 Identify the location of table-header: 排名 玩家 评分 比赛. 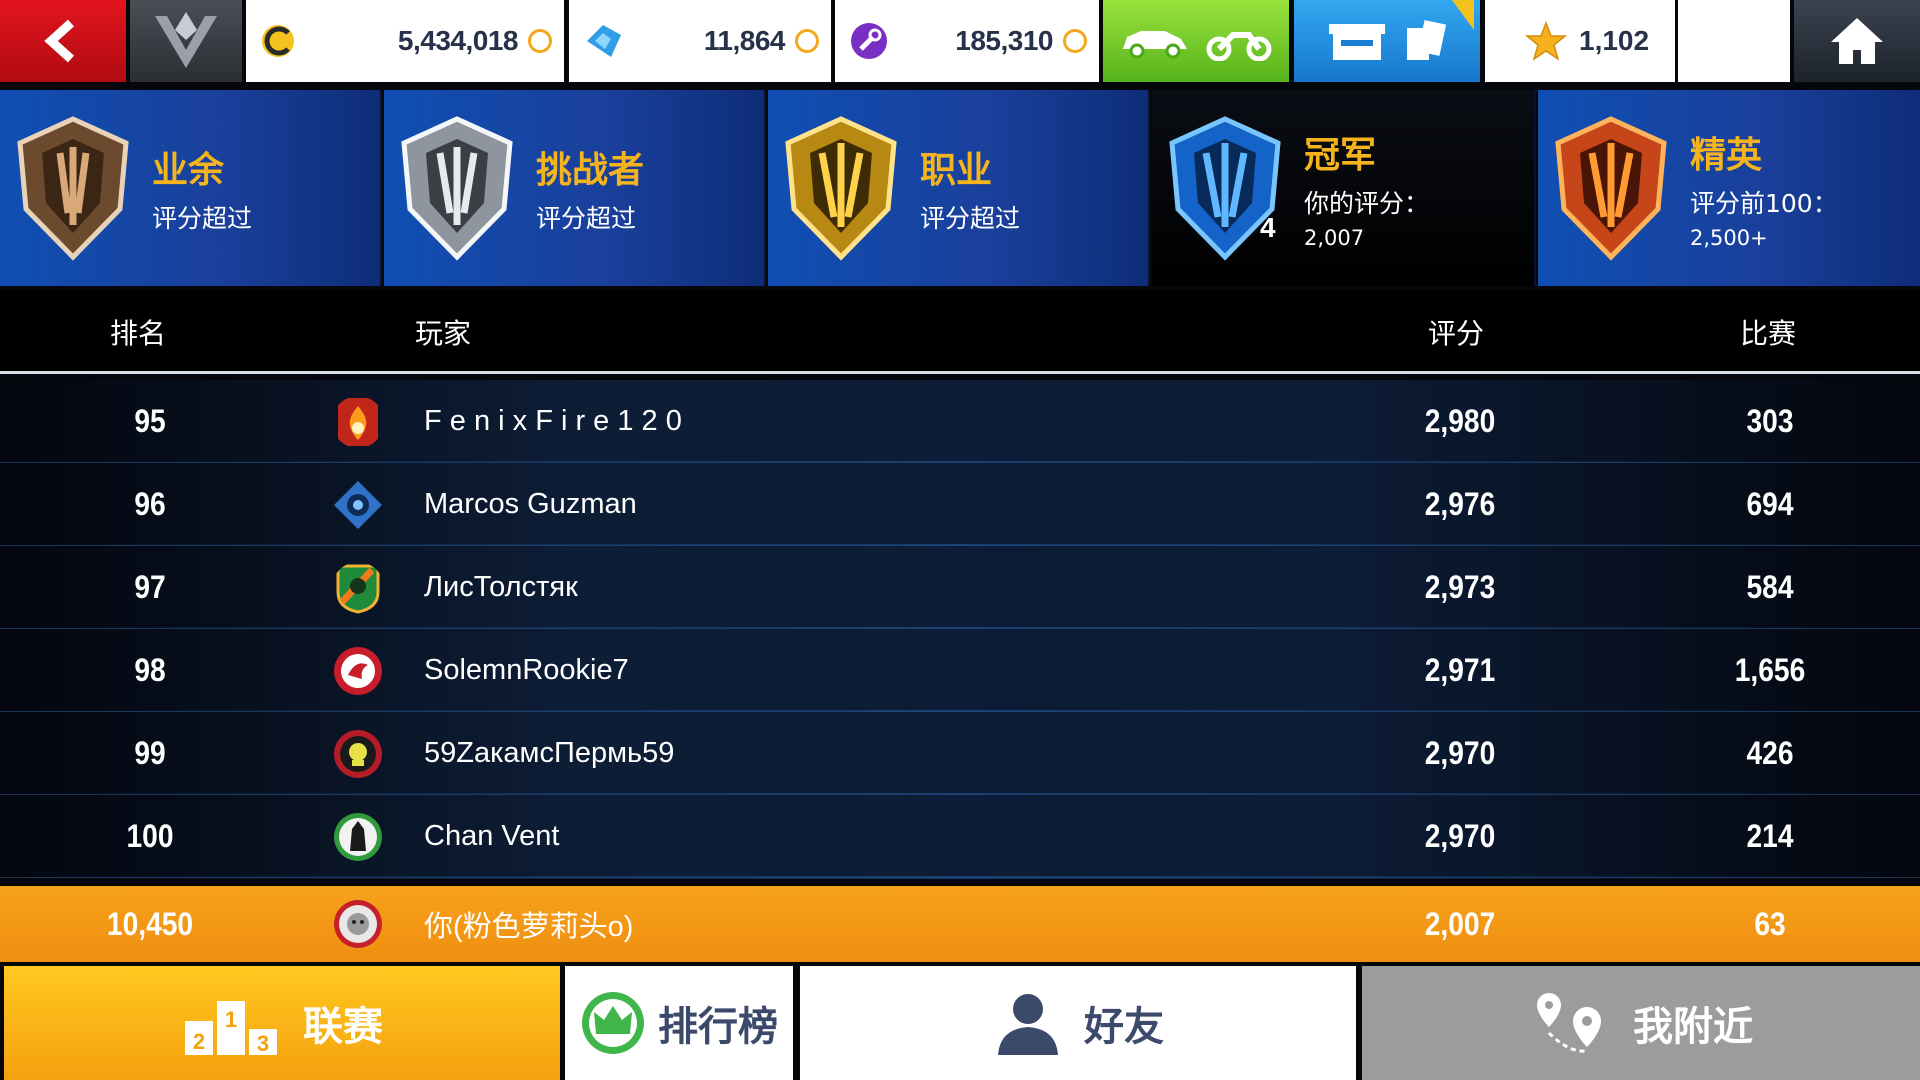
(960, 332).